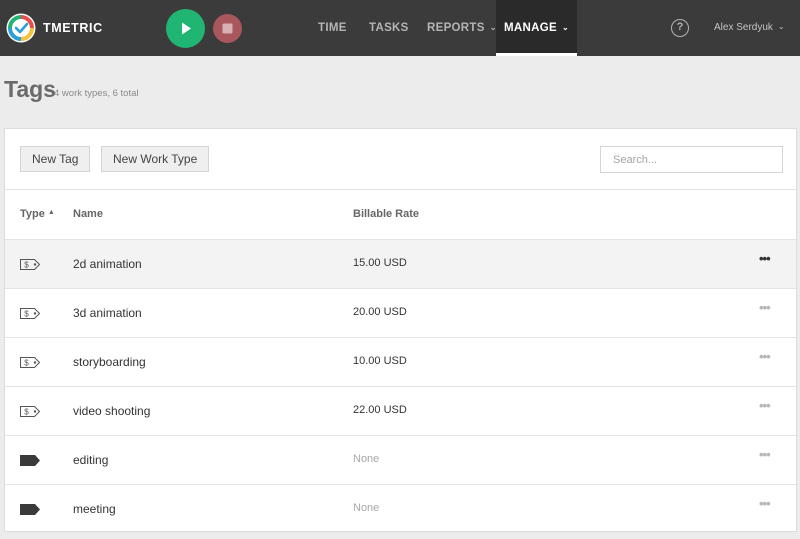 The image size is (800, 539). I want to click on help-glyph: ?, so click(680, 27).